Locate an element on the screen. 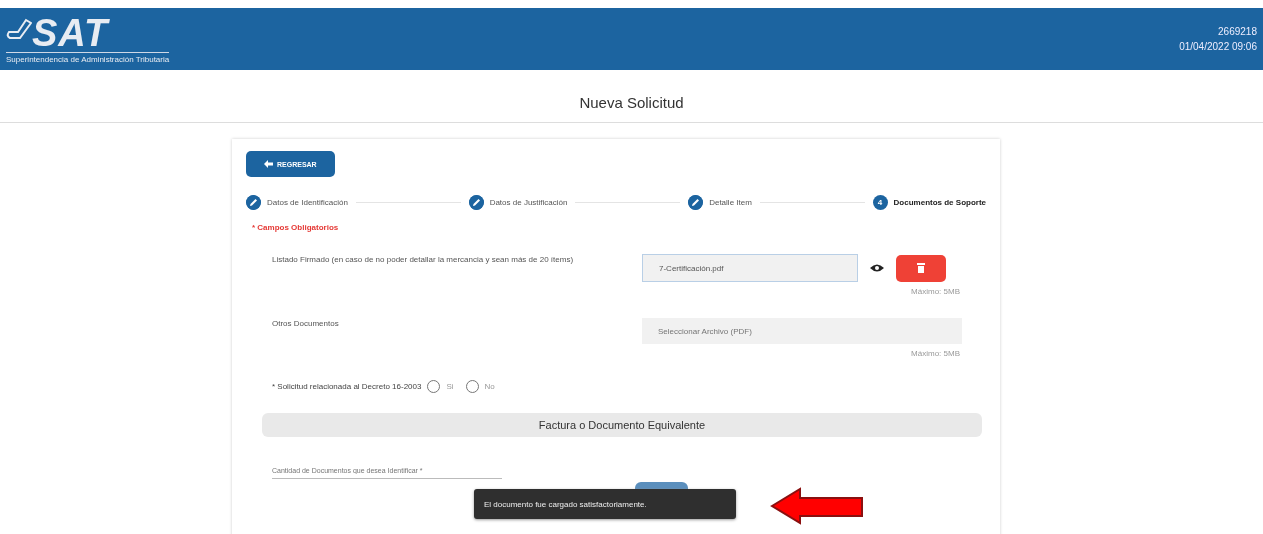 Image resolution: width=1263 pixels, height=534 pixels. file-field: Seleccionar Archivo (PDF) is located at coordinates (802, 331).